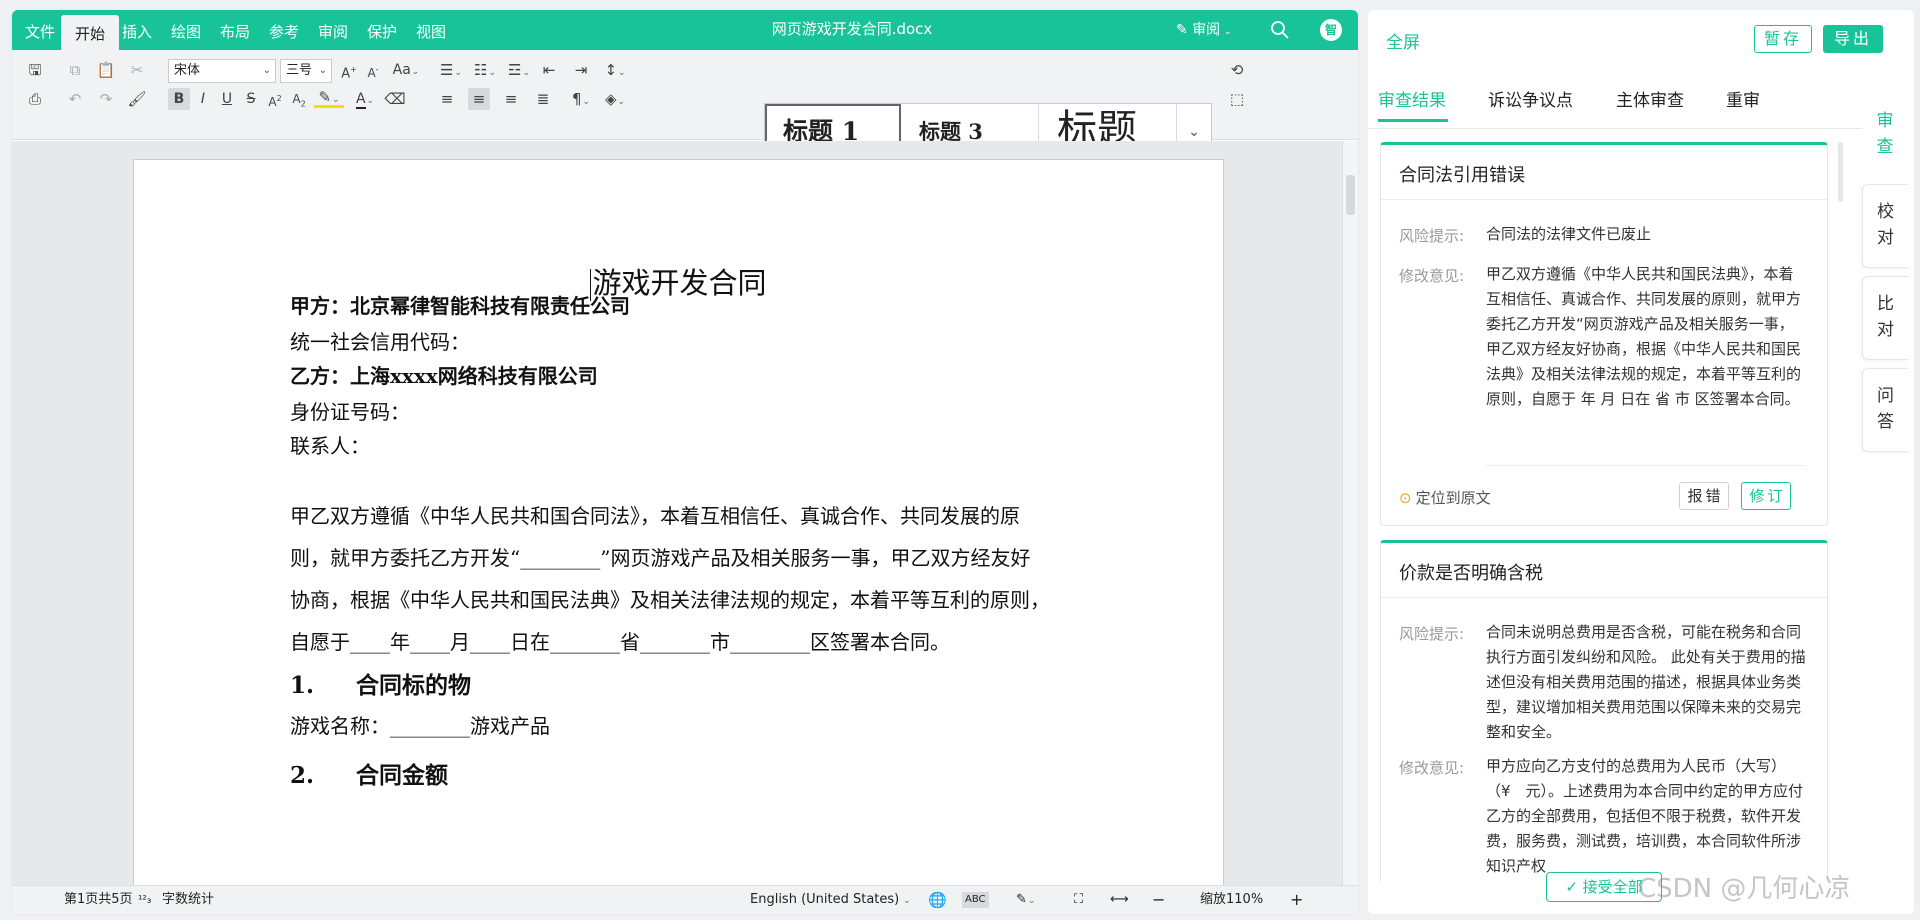  I want to click on side-tab-review: 审查, so click(1885, 134).